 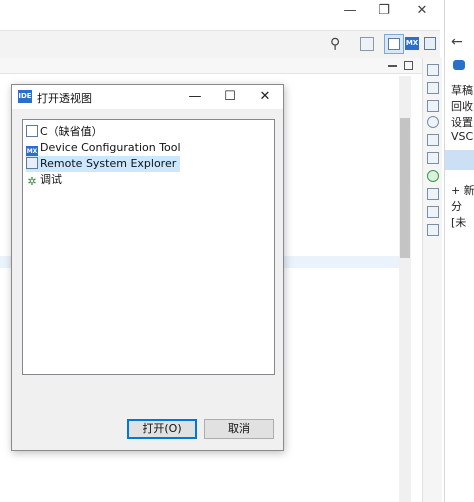 What do you see at coordinates (433, 70) in the screenshot?
I see `view-icon` at bounding box center [433, 70].